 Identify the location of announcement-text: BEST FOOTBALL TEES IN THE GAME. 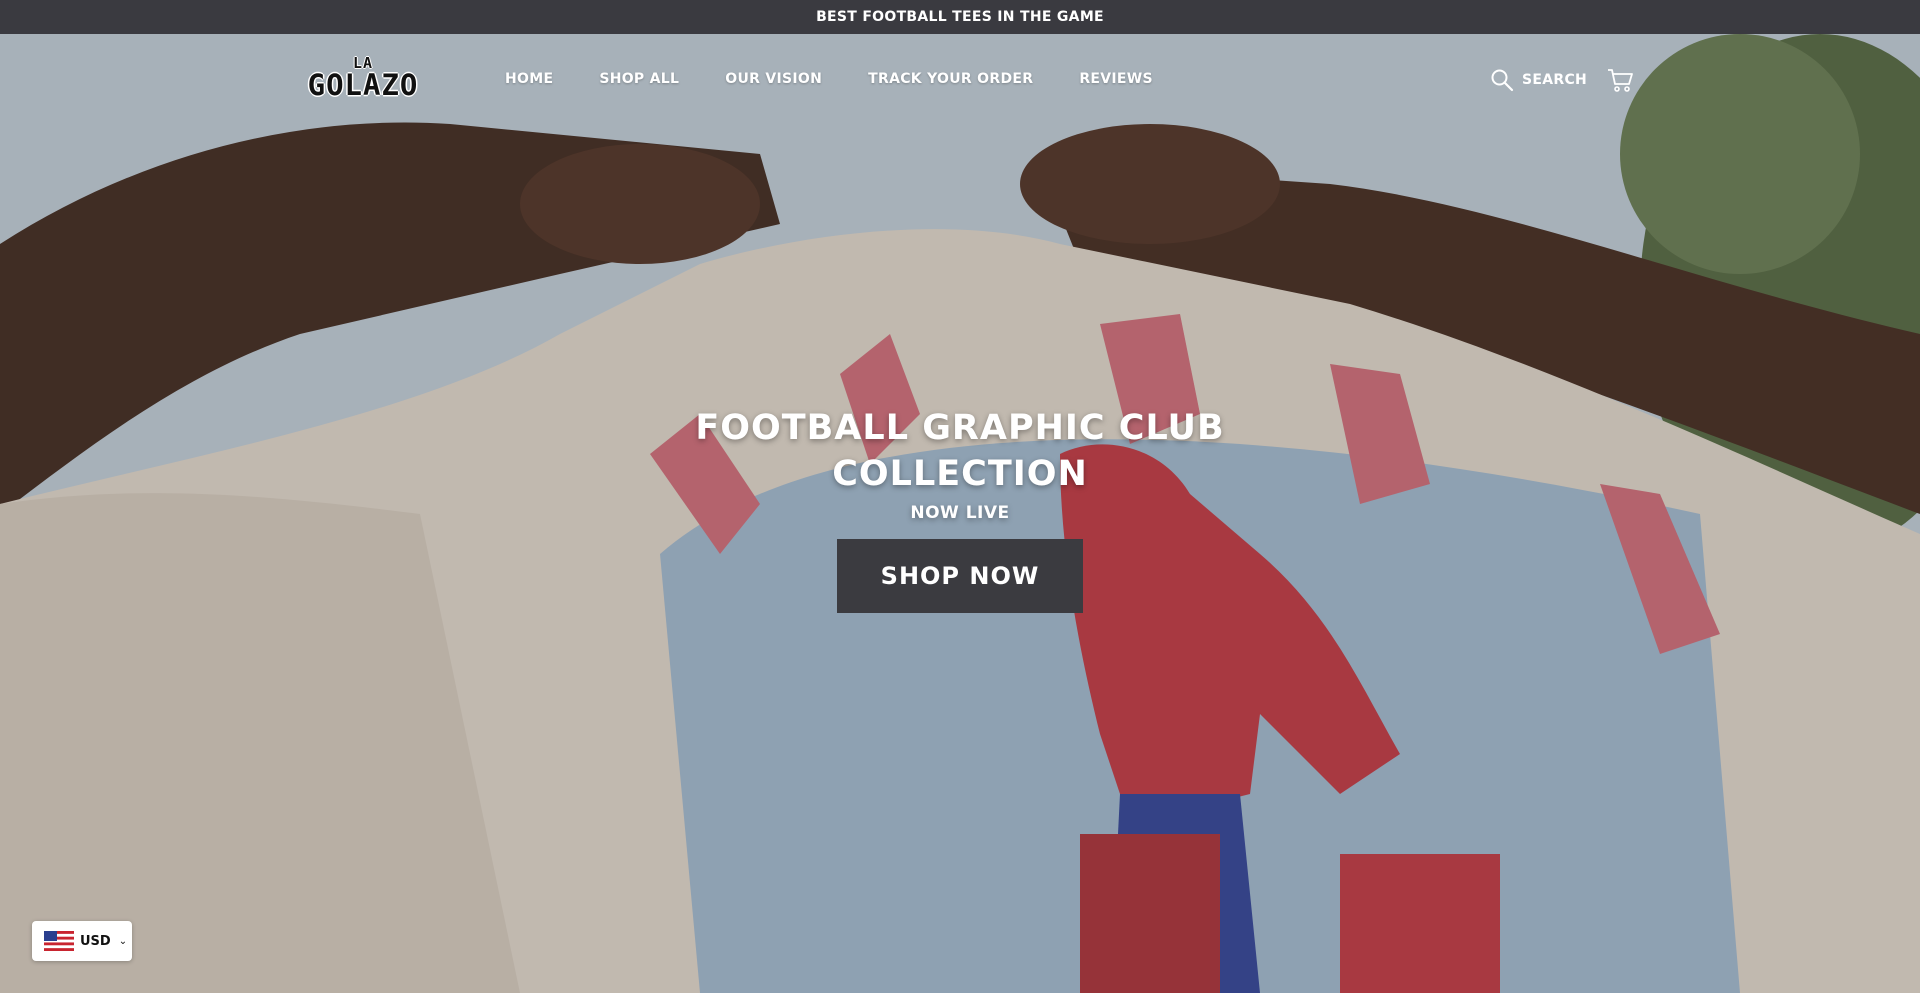
(960, 17).